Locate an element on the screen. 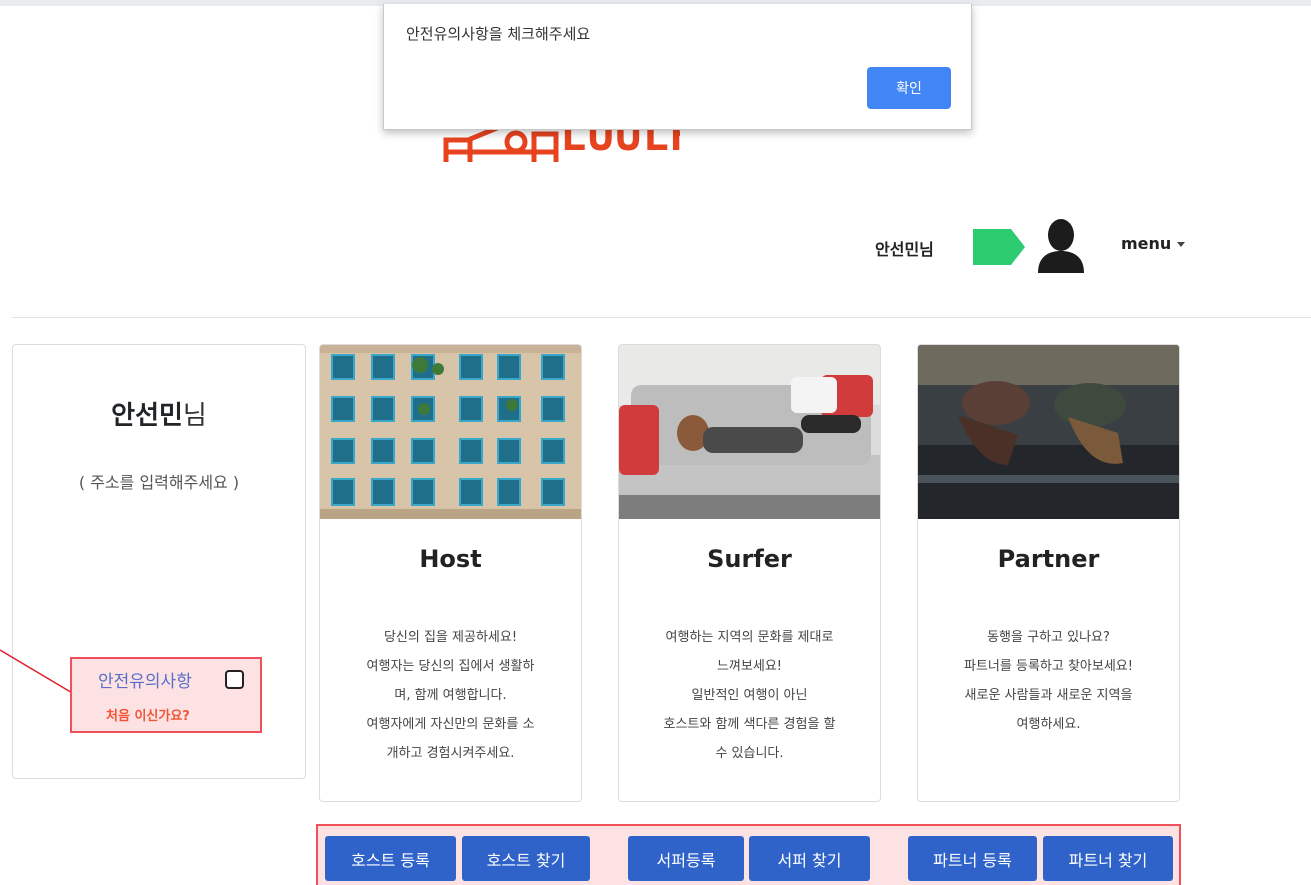 The height and width of the screenshot is (885, 1311). avatar-icon is located at coordinates (1061, 246).